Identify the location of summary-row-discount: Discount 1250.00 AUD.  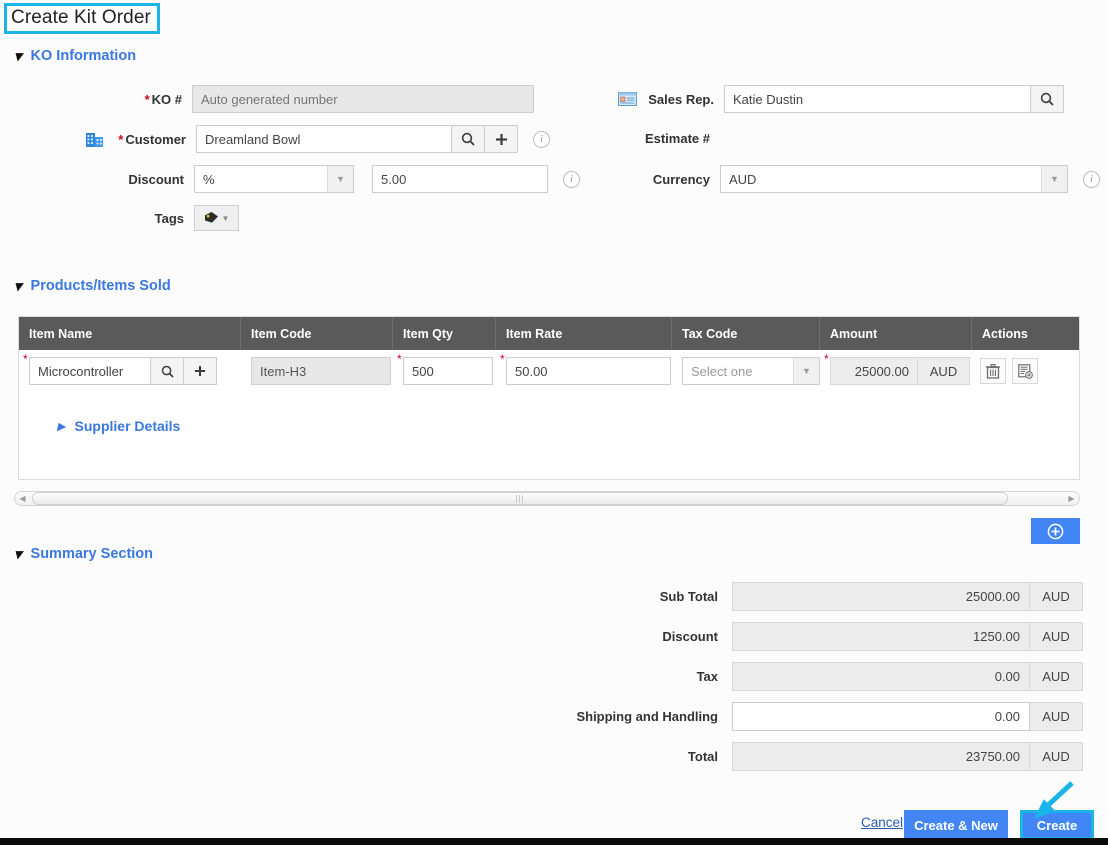
(815, 636).